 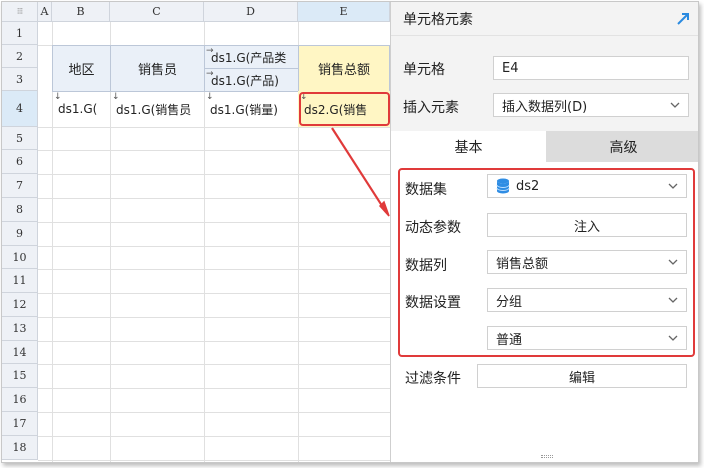 What do you see at coordinates (438, 19) in the screenshot?
I see `panel-title: 单元格元素` at bounding box center [438, 19].